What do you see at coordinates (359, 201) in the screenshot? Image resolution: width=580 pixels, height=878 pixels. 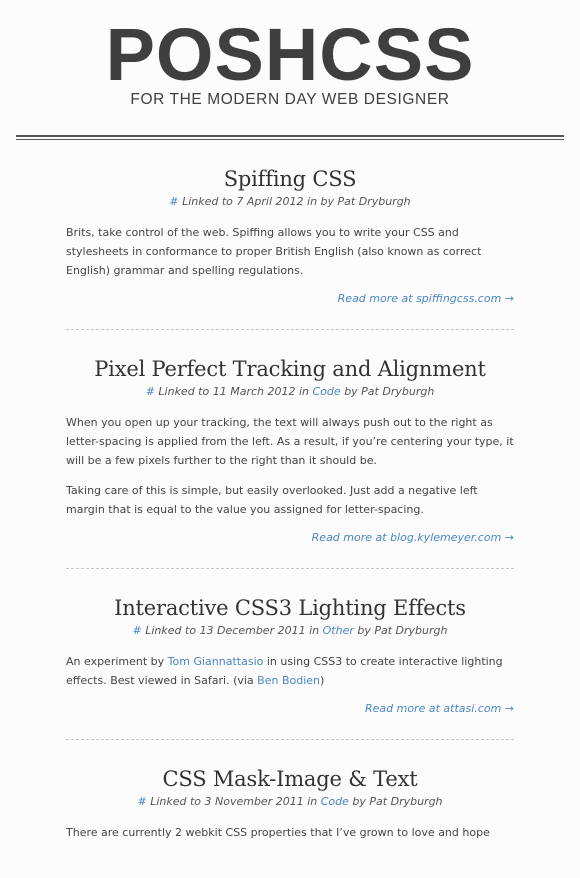 I see `post-author: in by Pat Dryburgh` at bounding box center [359, 201].